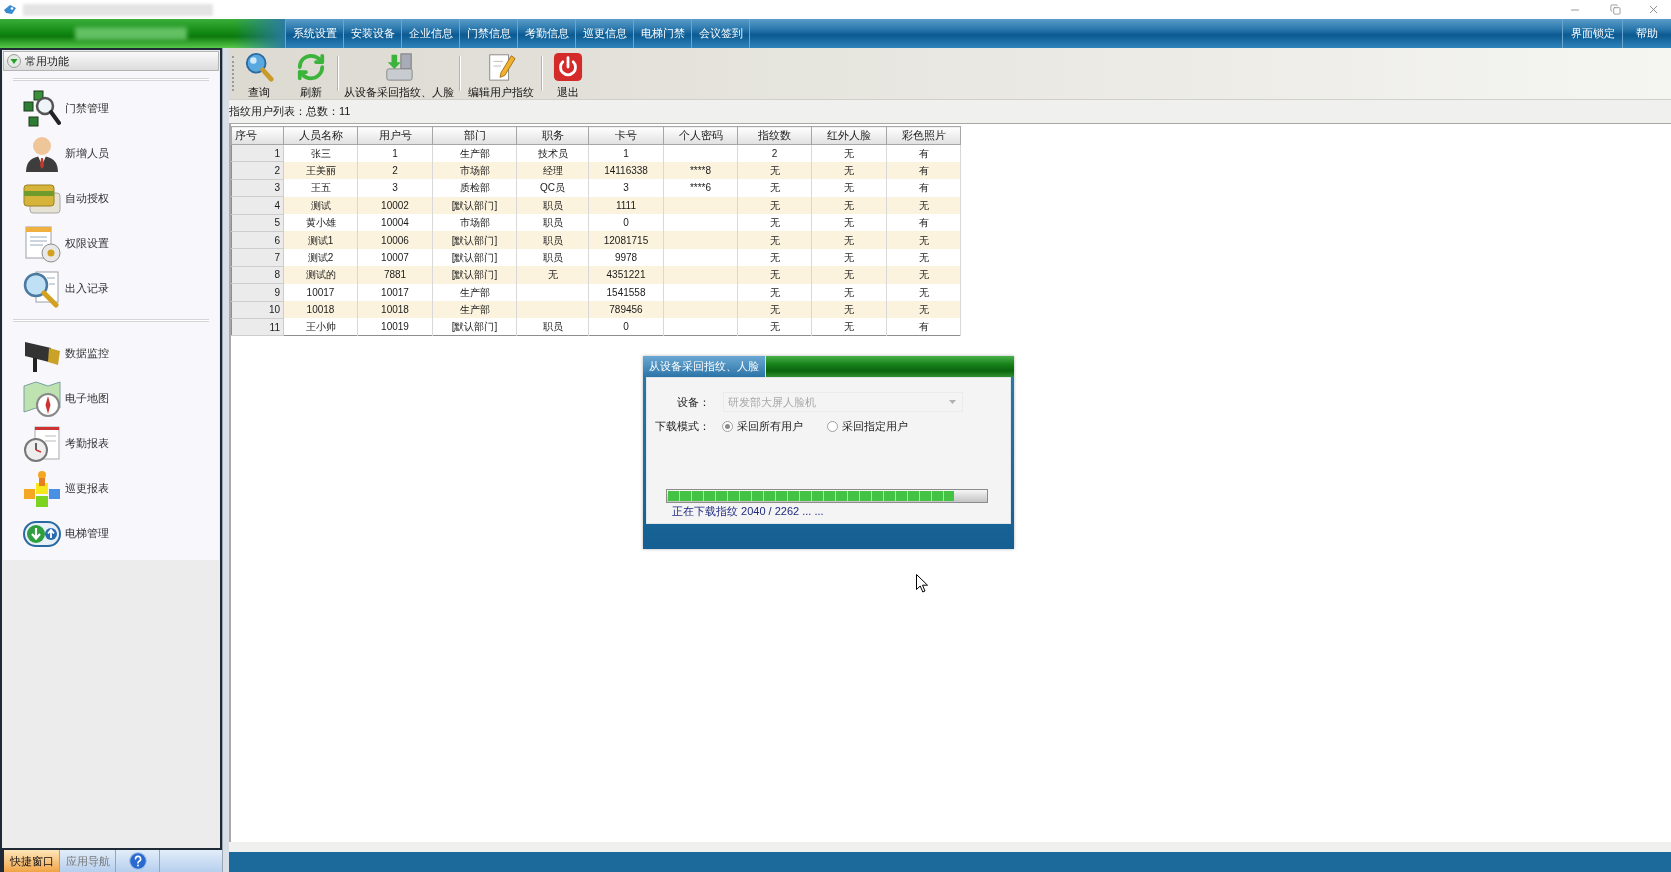 The width and height of the screenshot is (1671, 872). What do you see at coordinates (770, 426) in the screenshot?
I see `radio-label: 采回所有用户` at bounding box center [770, 426].